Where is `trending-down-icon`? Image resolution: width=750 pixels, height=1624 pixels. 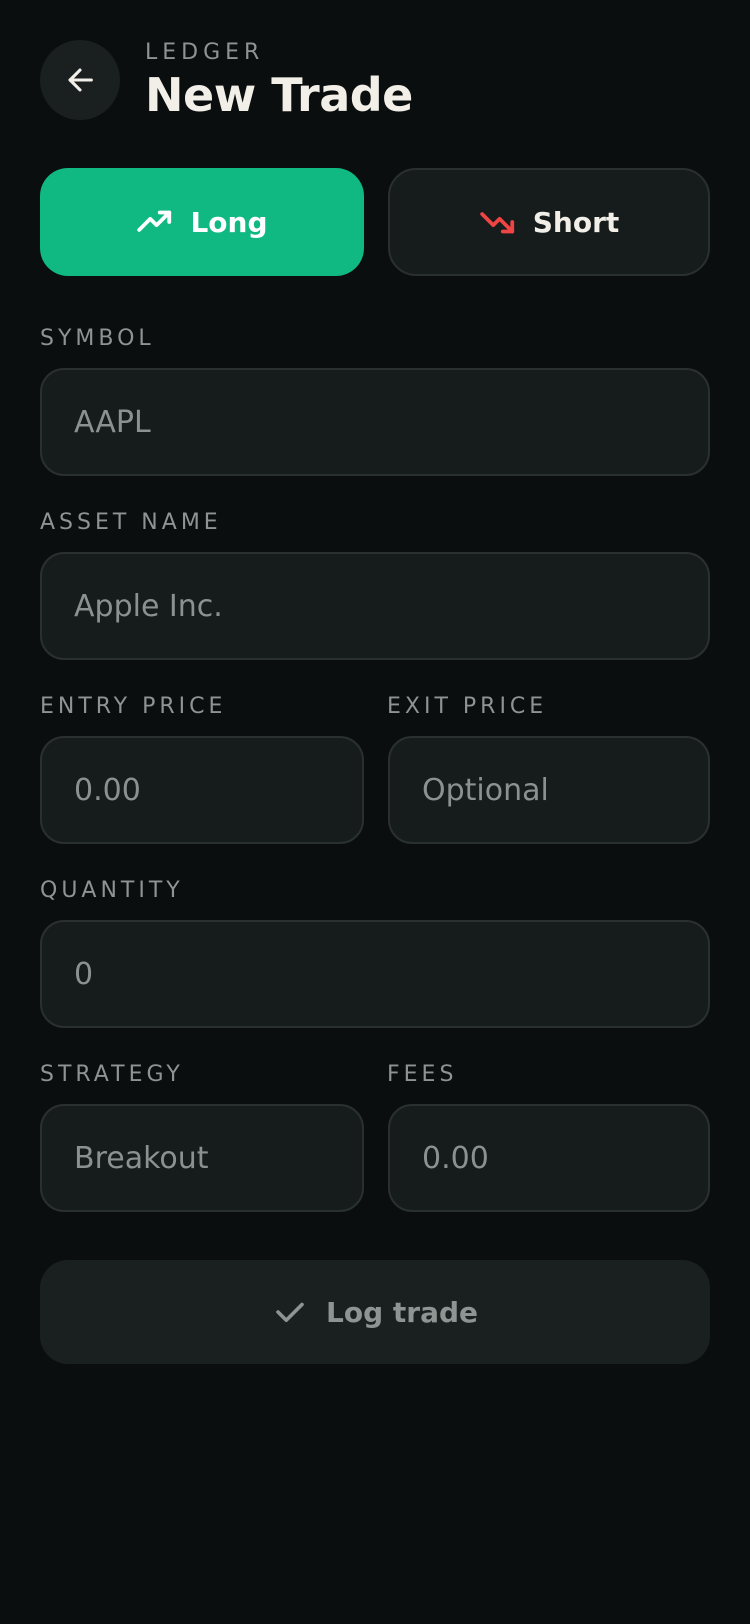 trending-down-icon is located at coordinates (497, 223).